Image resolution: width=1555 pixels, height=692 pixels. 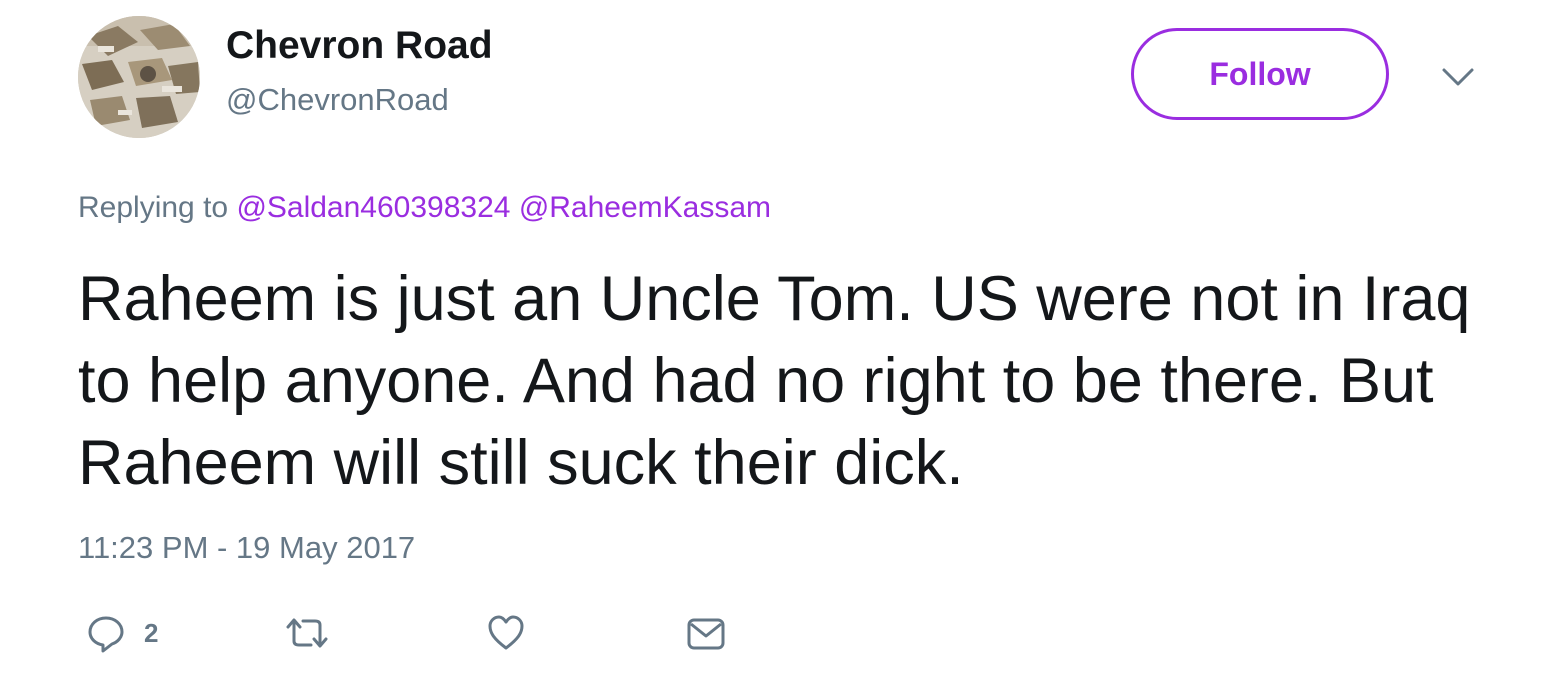 I want to click on like-icon, so click(x=506, y=632).